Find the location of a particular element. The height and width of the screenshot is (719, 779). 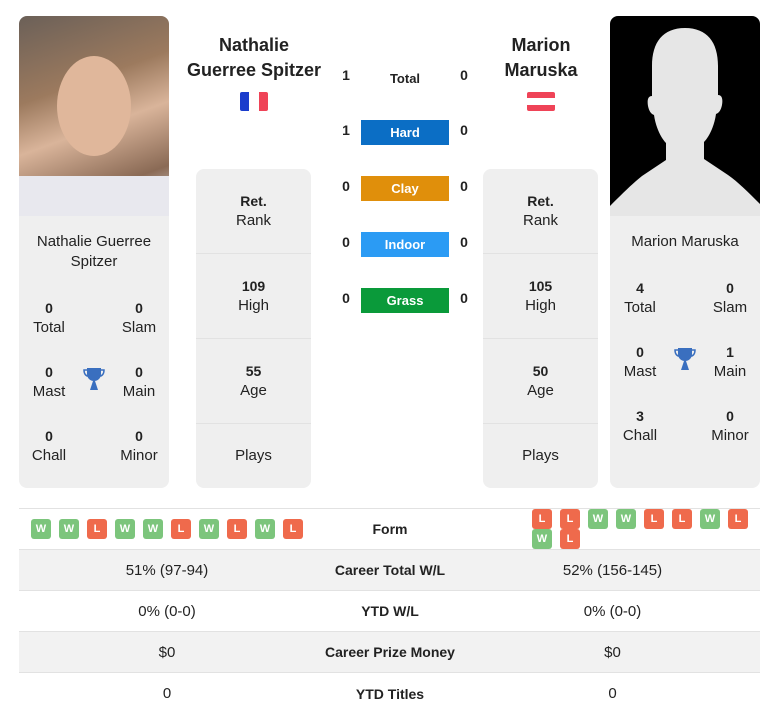

player1-slam-titles: 0 Slam is located at coordinates (139, 318).